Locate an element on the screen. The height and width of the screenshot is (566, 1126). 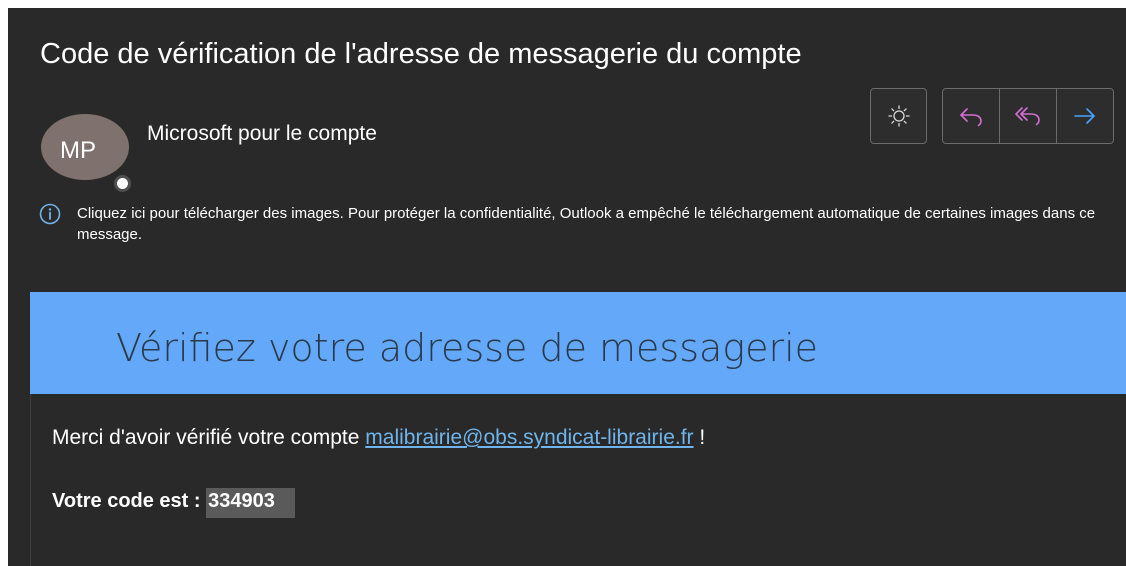
thanks-suffix: ! is located at coordinates (699, 437).